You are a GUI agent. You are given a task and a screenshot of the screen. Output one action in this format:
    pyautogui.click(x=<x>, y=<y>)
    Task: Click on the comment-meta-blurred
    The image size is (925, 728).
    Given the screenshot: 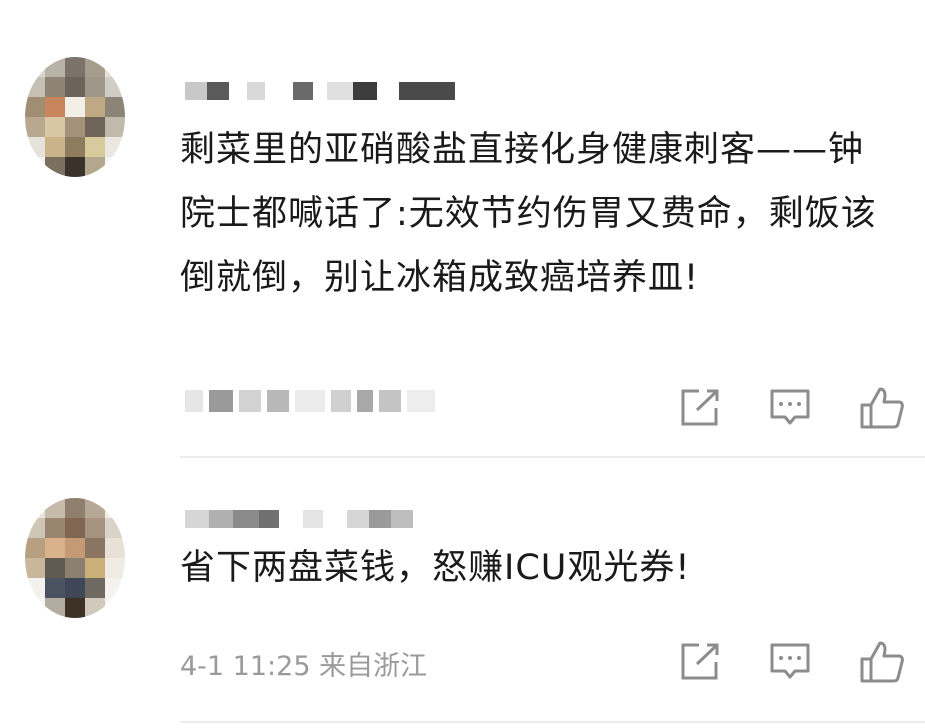 What is the action you would take?
    pyautogui.click(x=310, y=401)
    